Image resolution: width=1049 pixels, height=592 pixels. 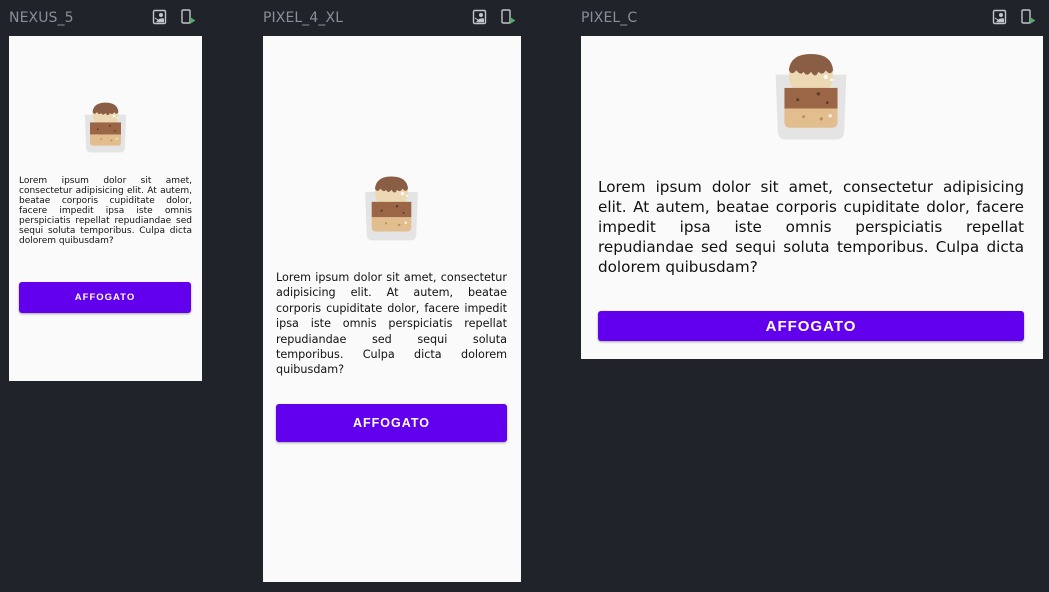 What do you see at coordinates (303, 18) in the screenshot?
I see `device-name-label: PIXEL_4_XL` at bounding box center [303, 18].